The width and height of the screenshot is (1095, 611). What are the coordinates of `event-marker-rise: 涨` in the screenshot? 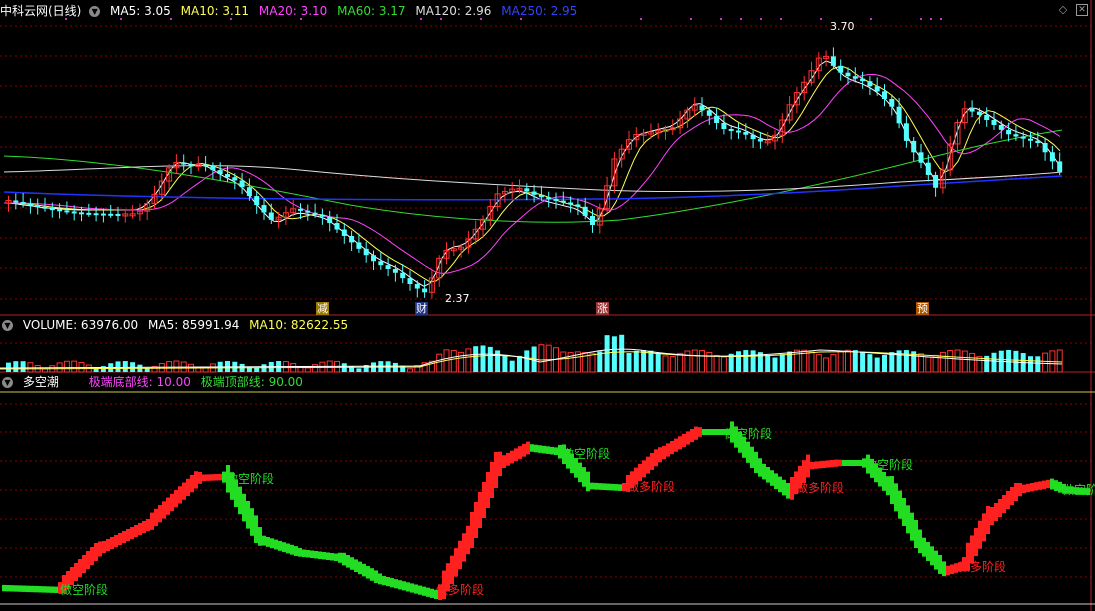 It's located at (602, 308).